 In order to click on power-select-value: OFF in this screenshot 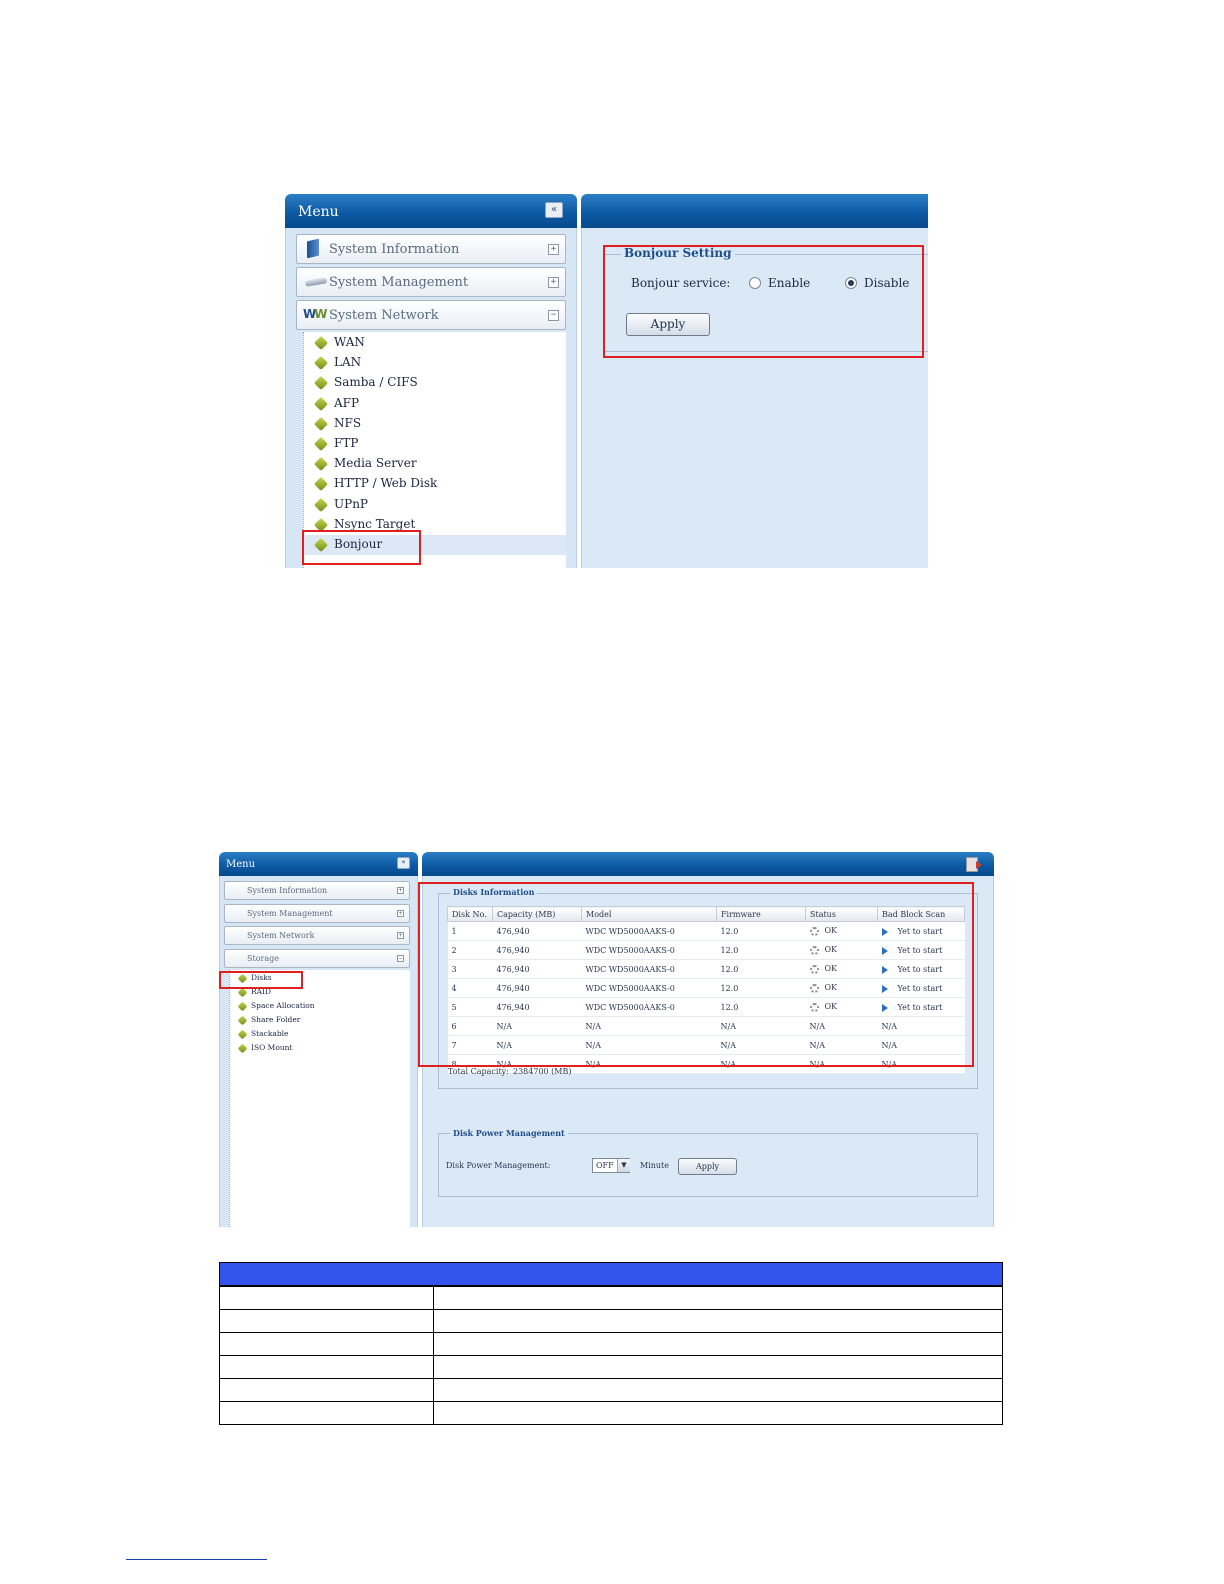, I will do `click(605, 1165)`.